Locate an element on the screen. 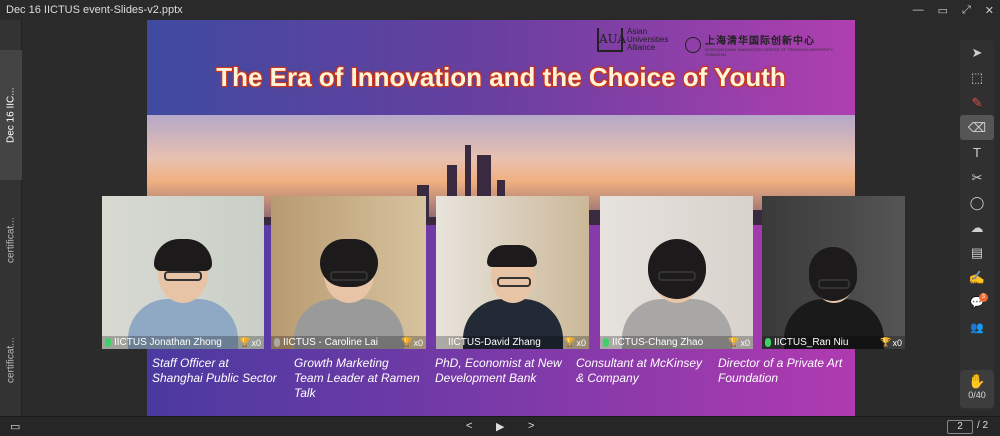 The height and width of the screenshot is (436, 1000). video-tile: IICTUS-Chang Zhao 🏆 x0 is located at coordinates (676, 272).